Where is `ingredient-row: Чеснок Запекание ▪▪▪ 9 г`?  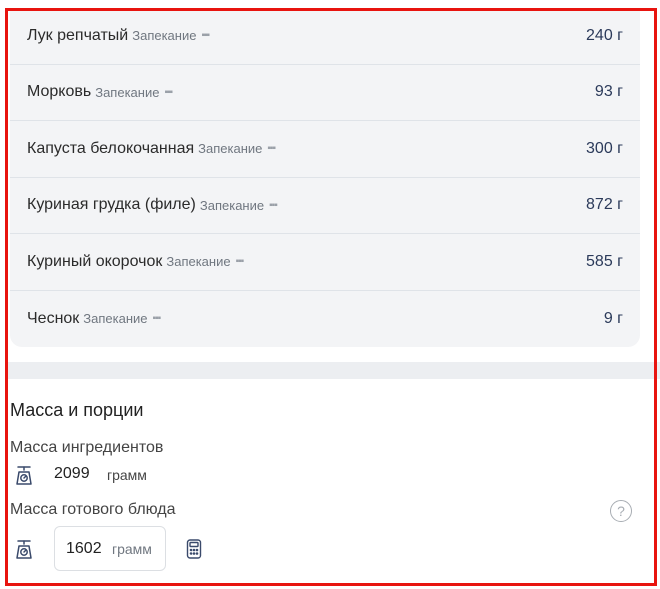 ingredient-row: Чеснок Запекание ▪▪▪ 9 г is located at coordinates (325, 319).